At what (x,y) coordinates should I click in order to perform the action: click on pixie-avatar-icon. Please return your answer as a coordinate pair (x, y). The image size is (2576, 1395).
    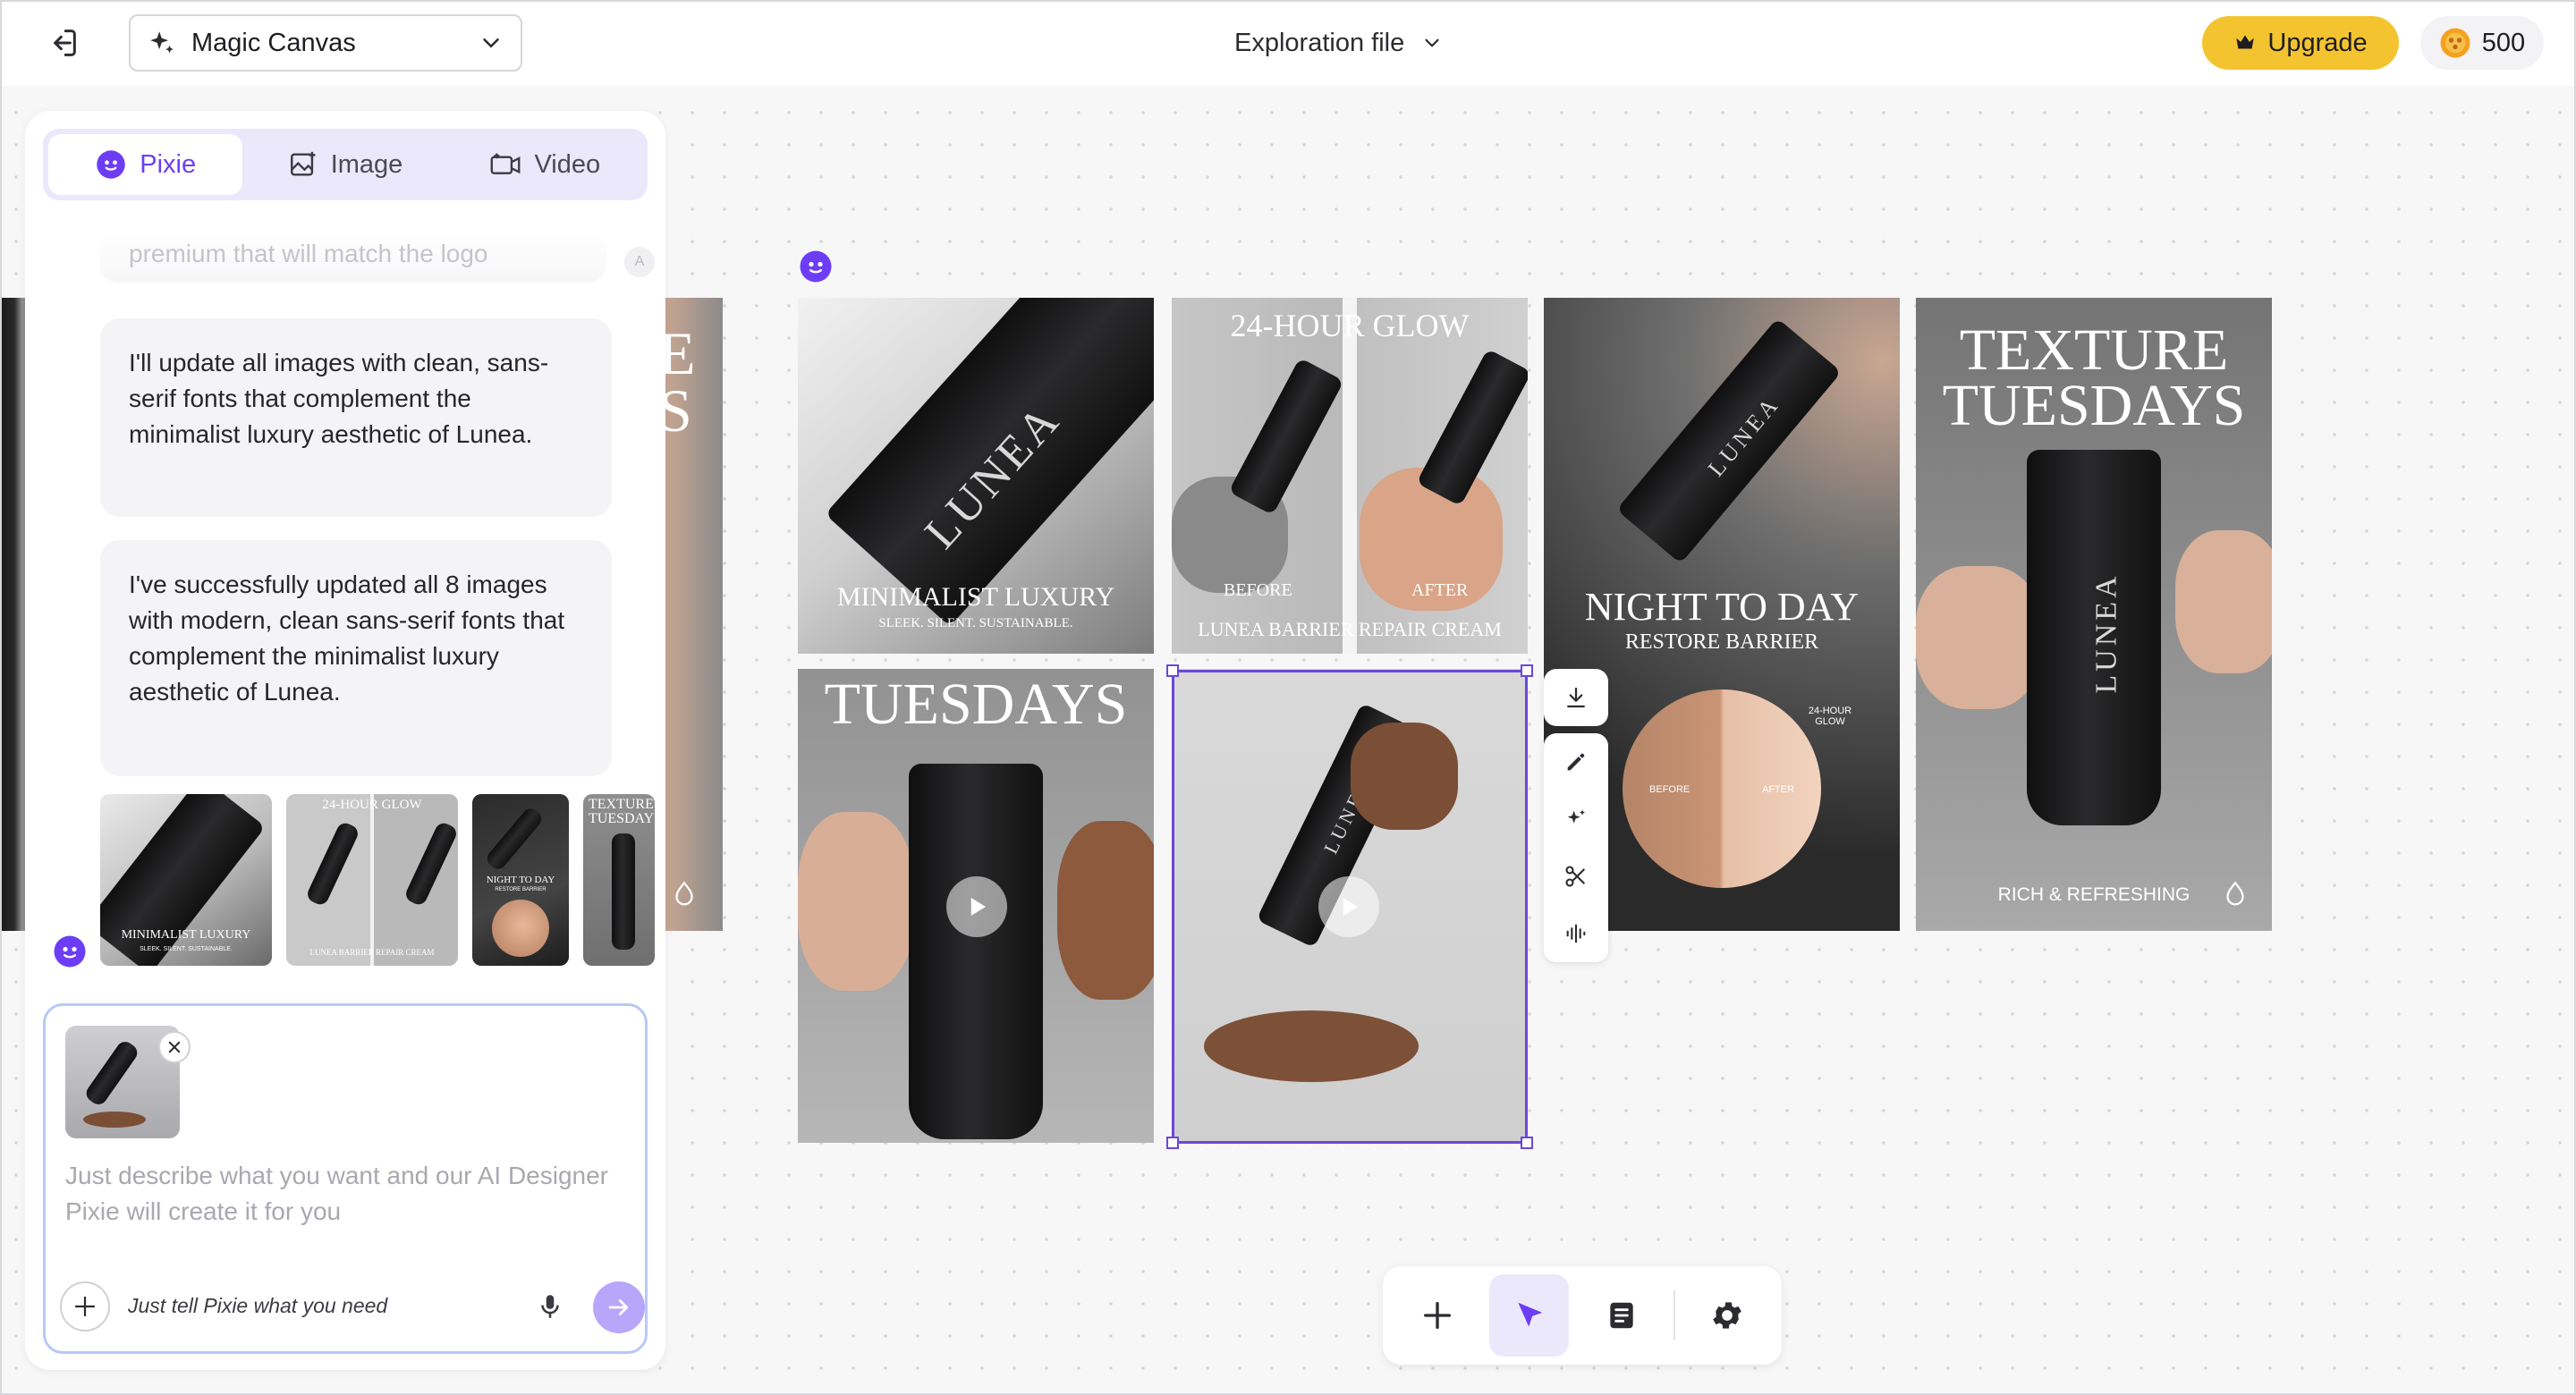
    Looking at the image, I should click on (70, 951).